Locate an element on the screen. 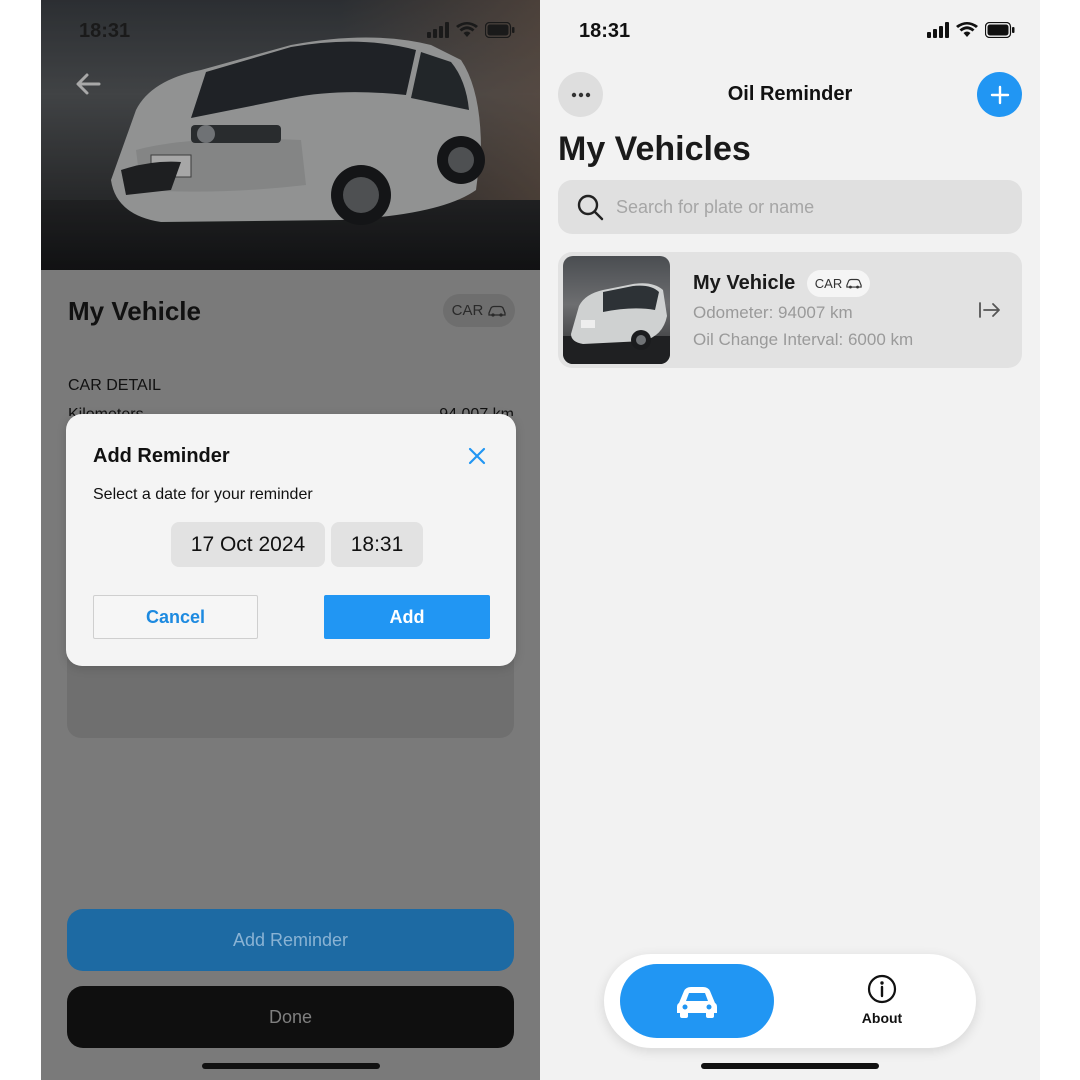  app-title: Oil Reminder is located at coordinates (790, 94).